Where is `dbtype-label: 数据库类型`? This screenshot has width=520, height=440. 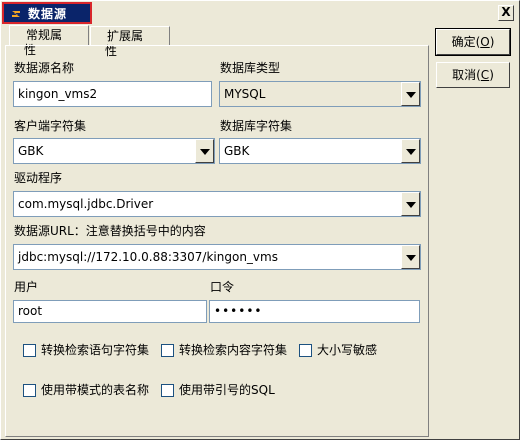 dbtype-label: 数据库类型 is located at coordinates (250, 68).